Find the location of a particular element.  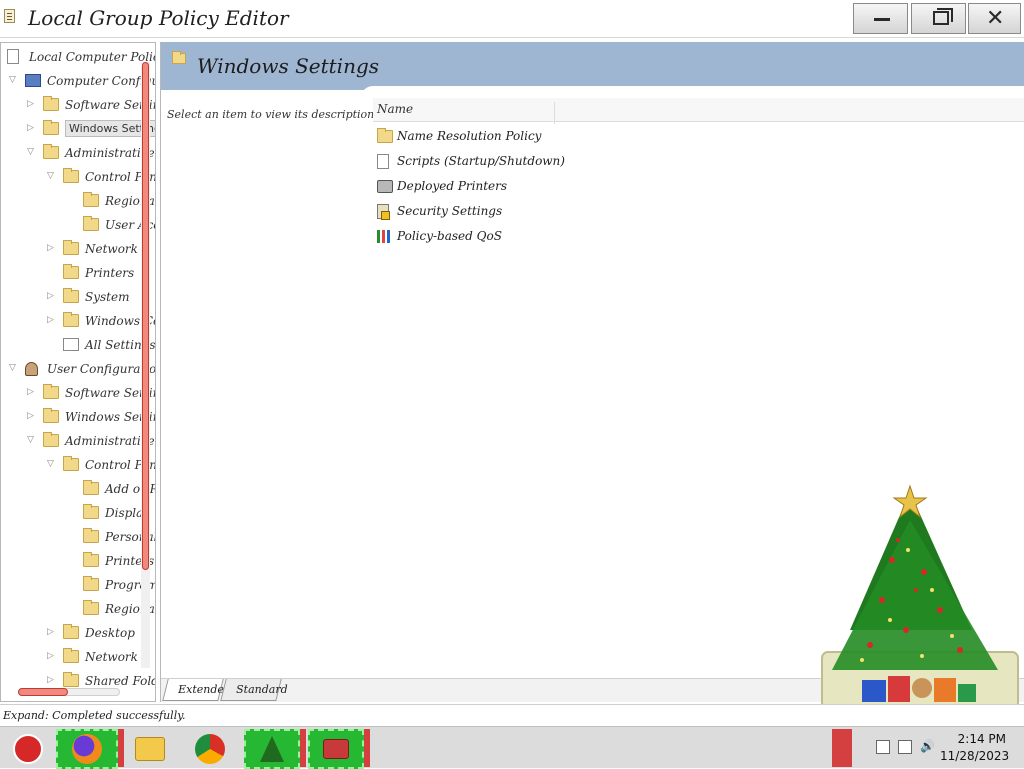

start-button is located at coordinates (28, 749).